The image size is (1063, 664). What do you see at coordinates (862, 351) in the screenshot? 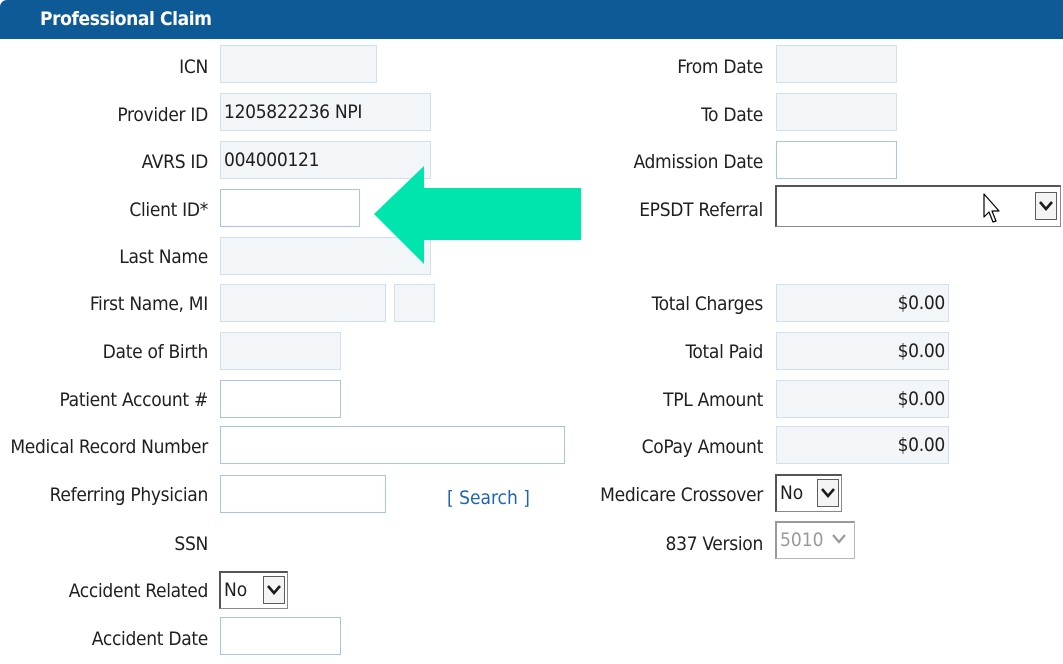
I see `total-paid-field: $0.00` at bounding box center [862, 351].